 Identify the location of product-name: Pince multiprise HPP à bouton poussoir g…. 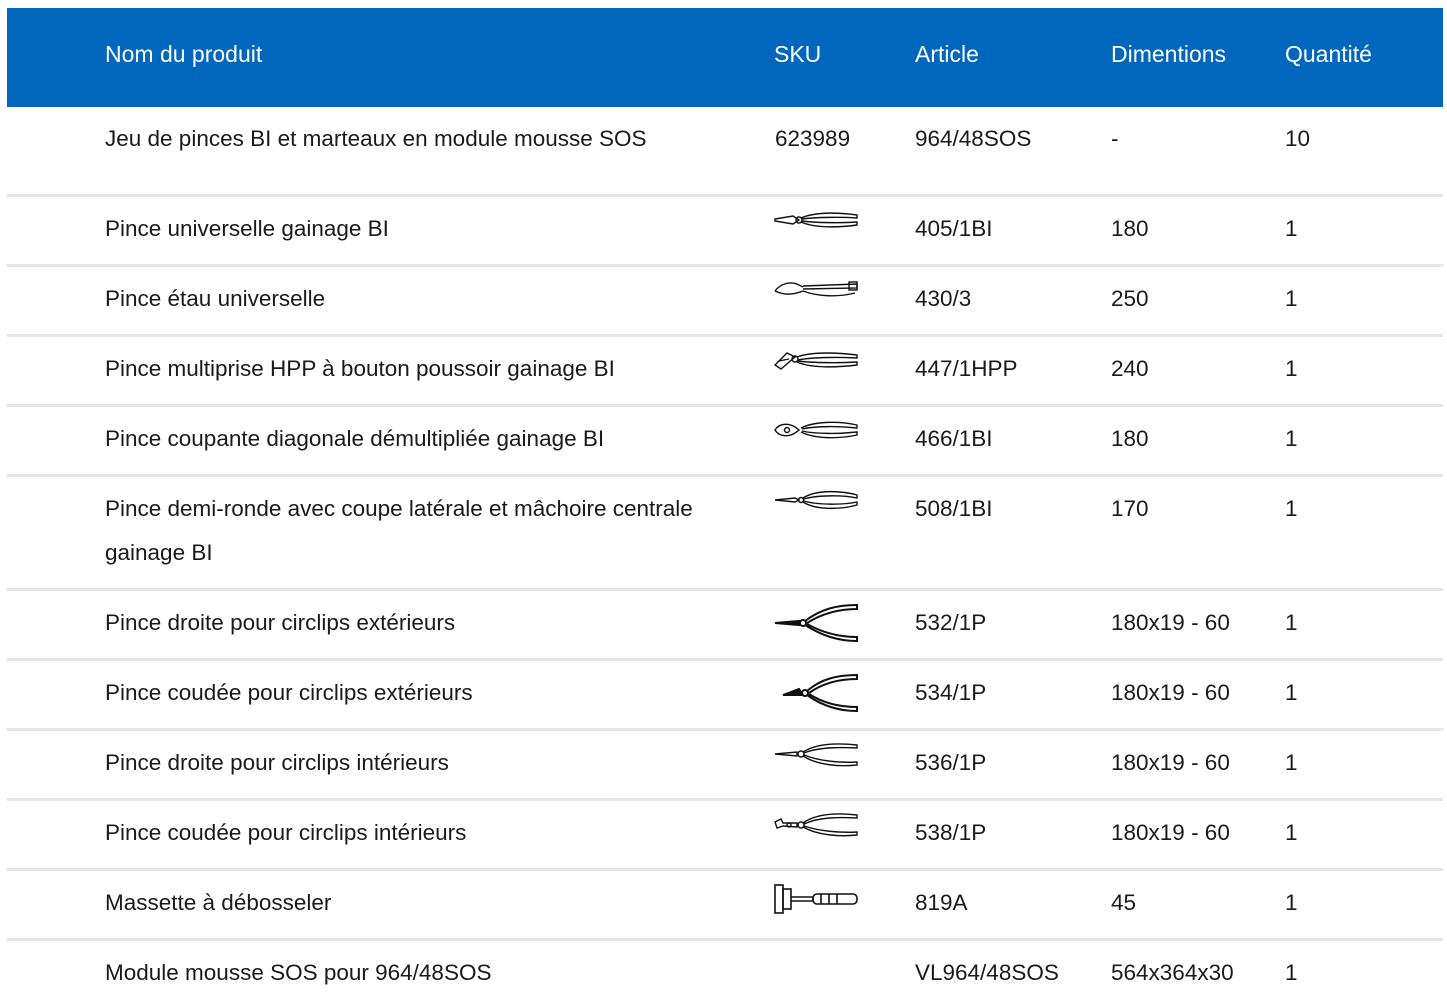
(360, 368).